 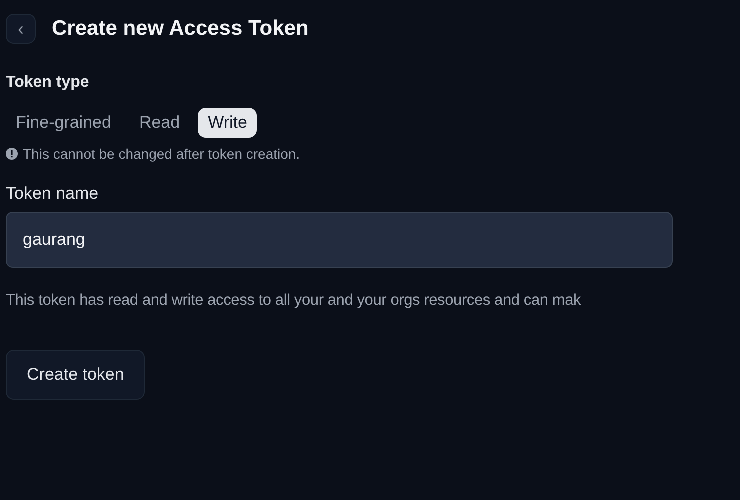 What do you see at coordinates (339, 240) in the screenshot?
I see `token-name-field: gaurang` at bounding box center [339, 240].